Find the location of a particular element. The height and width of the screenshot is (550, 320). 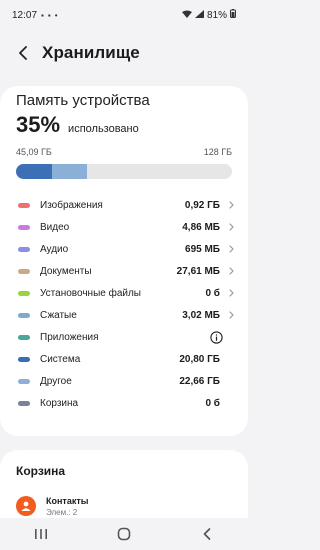

category-value: 27,61 МБ is located at coordinates (198, 271).